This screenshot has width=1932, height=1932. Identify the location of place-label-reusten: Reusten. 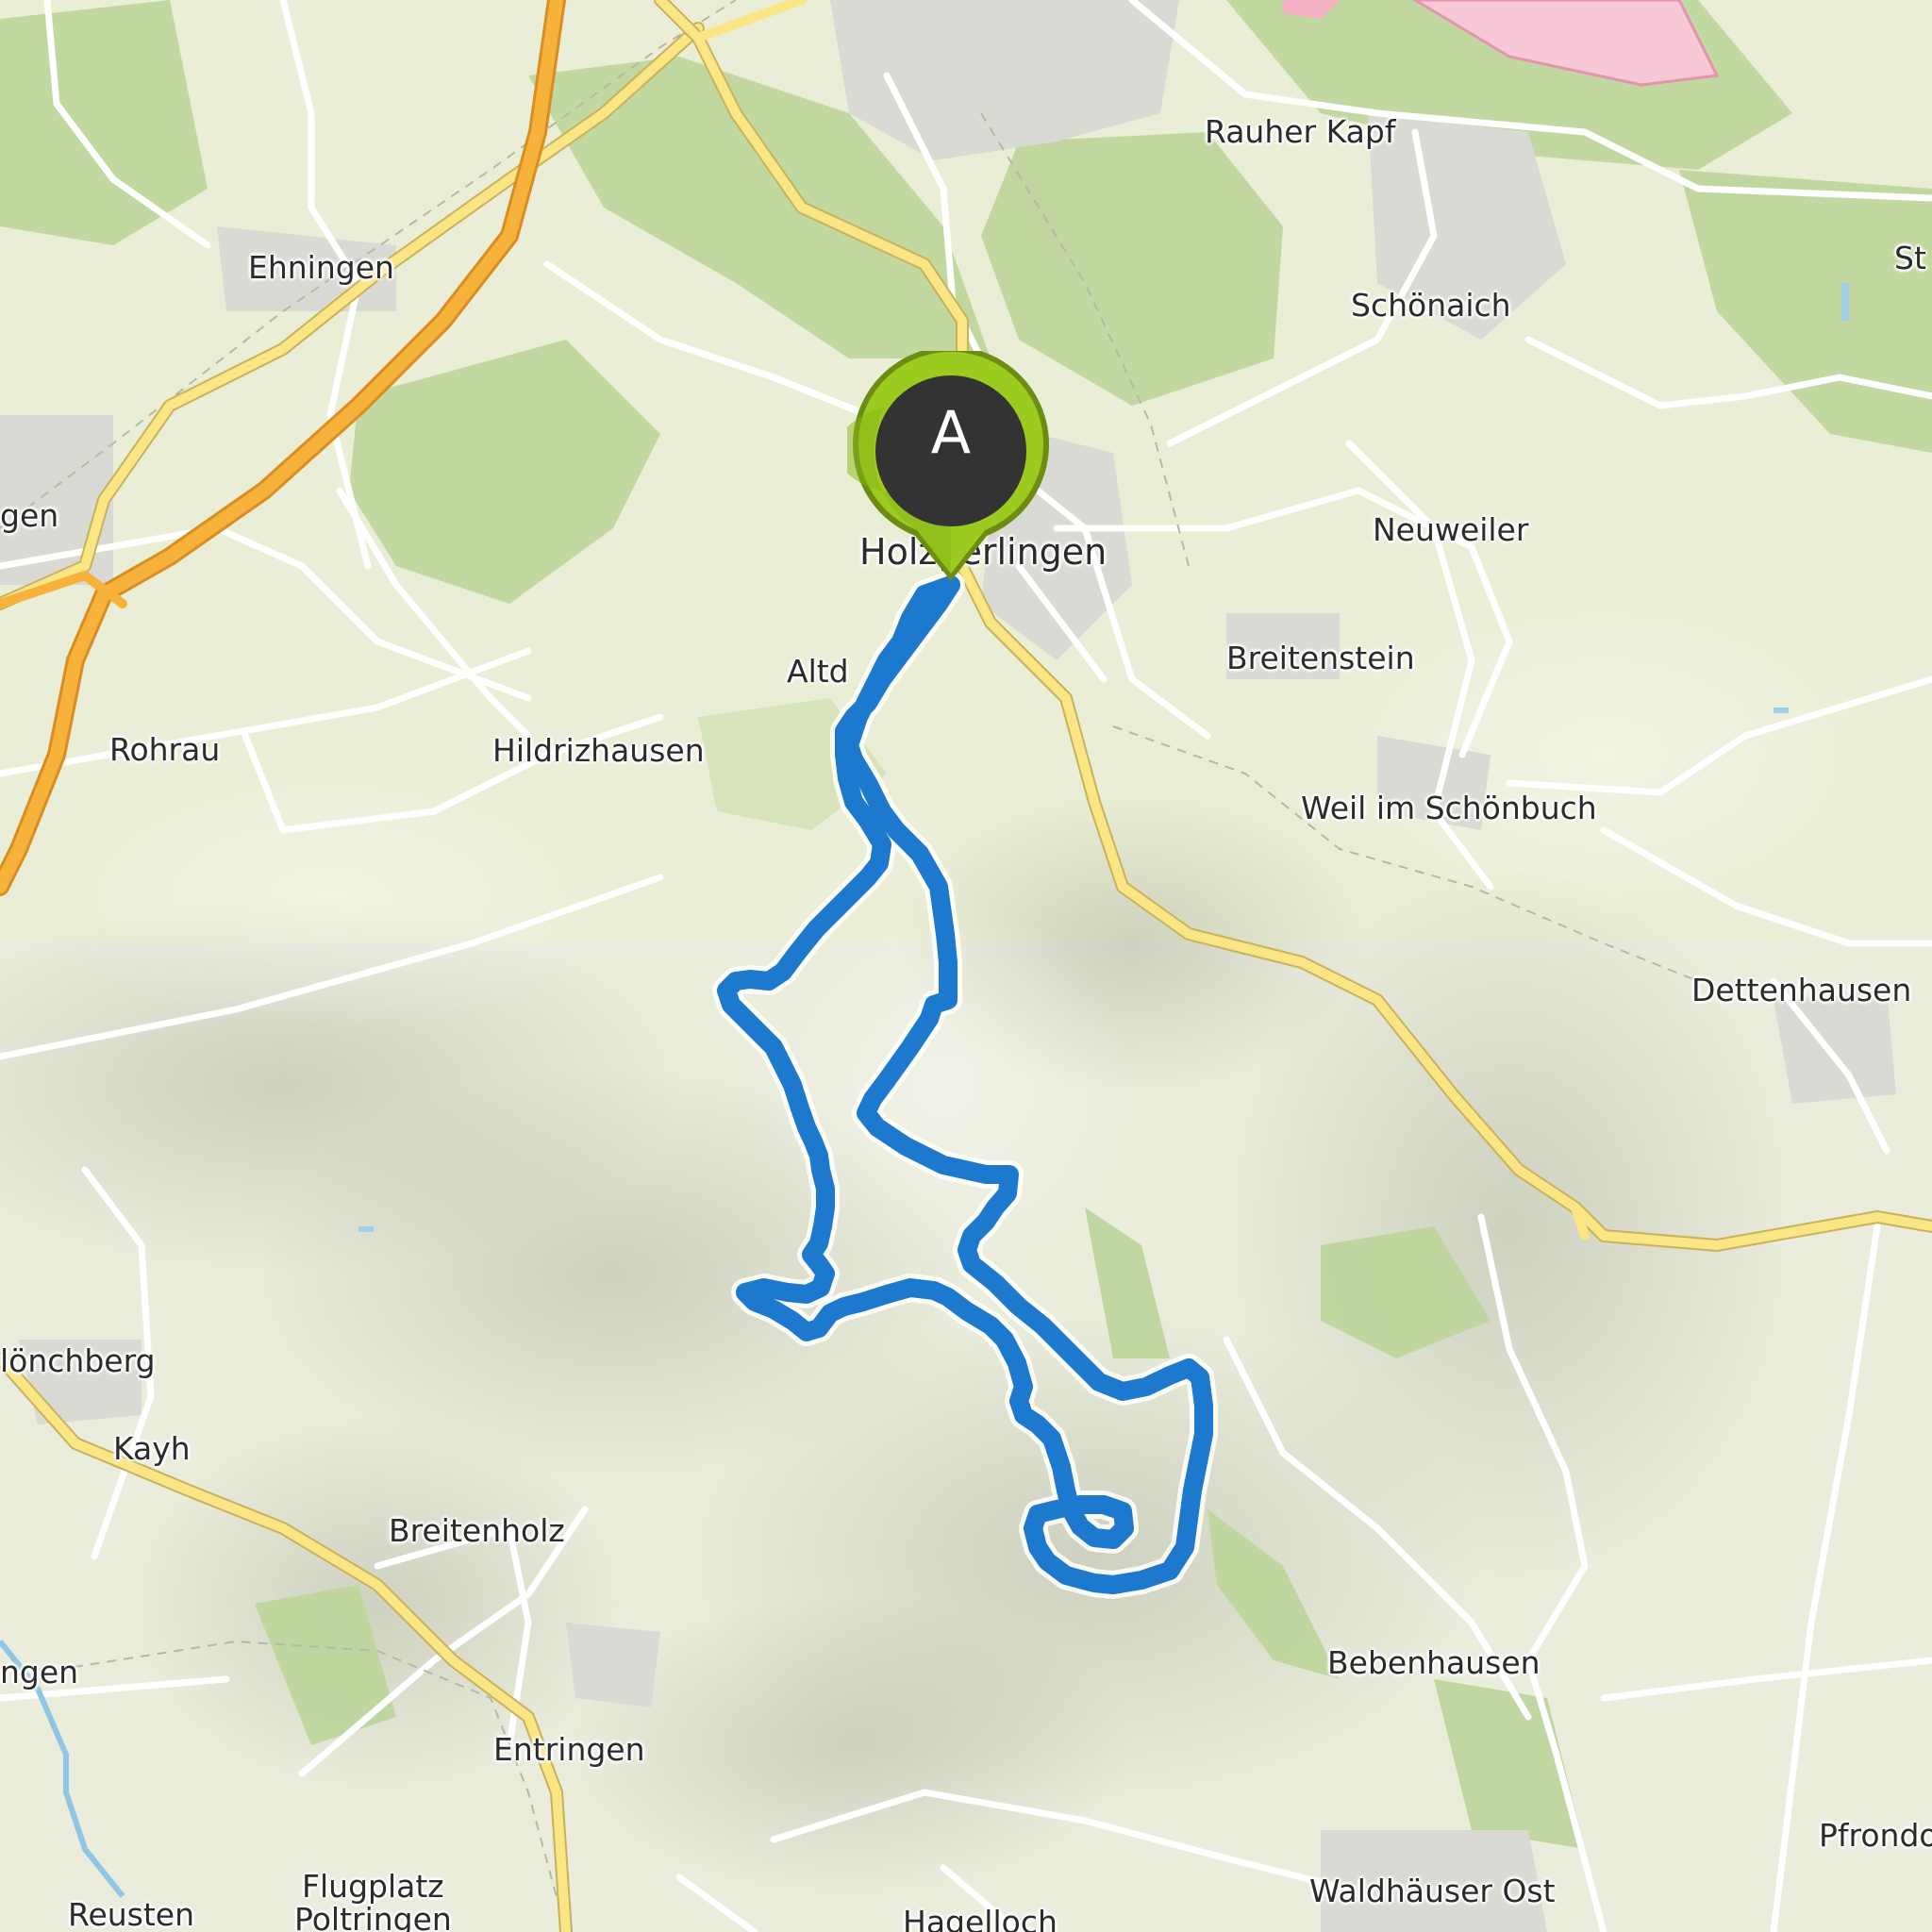
(131, 1914).